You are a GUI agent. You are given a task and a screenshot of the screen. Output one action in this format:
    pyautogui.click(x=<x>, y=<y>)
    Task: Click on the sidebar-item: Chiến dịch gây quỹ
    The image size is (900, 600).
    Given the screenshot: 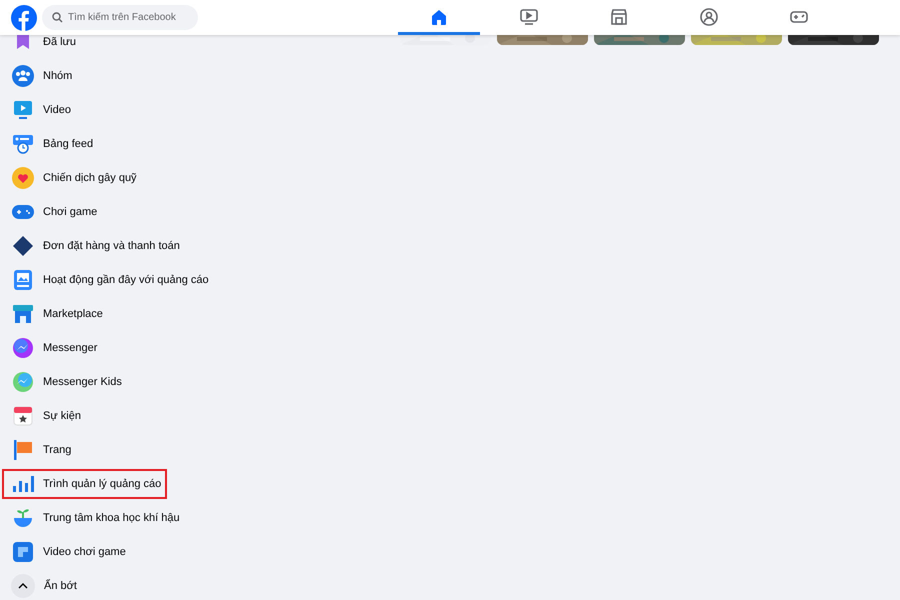 What is the action you would take?
    pyautogui.click(x=90, y=178)
    